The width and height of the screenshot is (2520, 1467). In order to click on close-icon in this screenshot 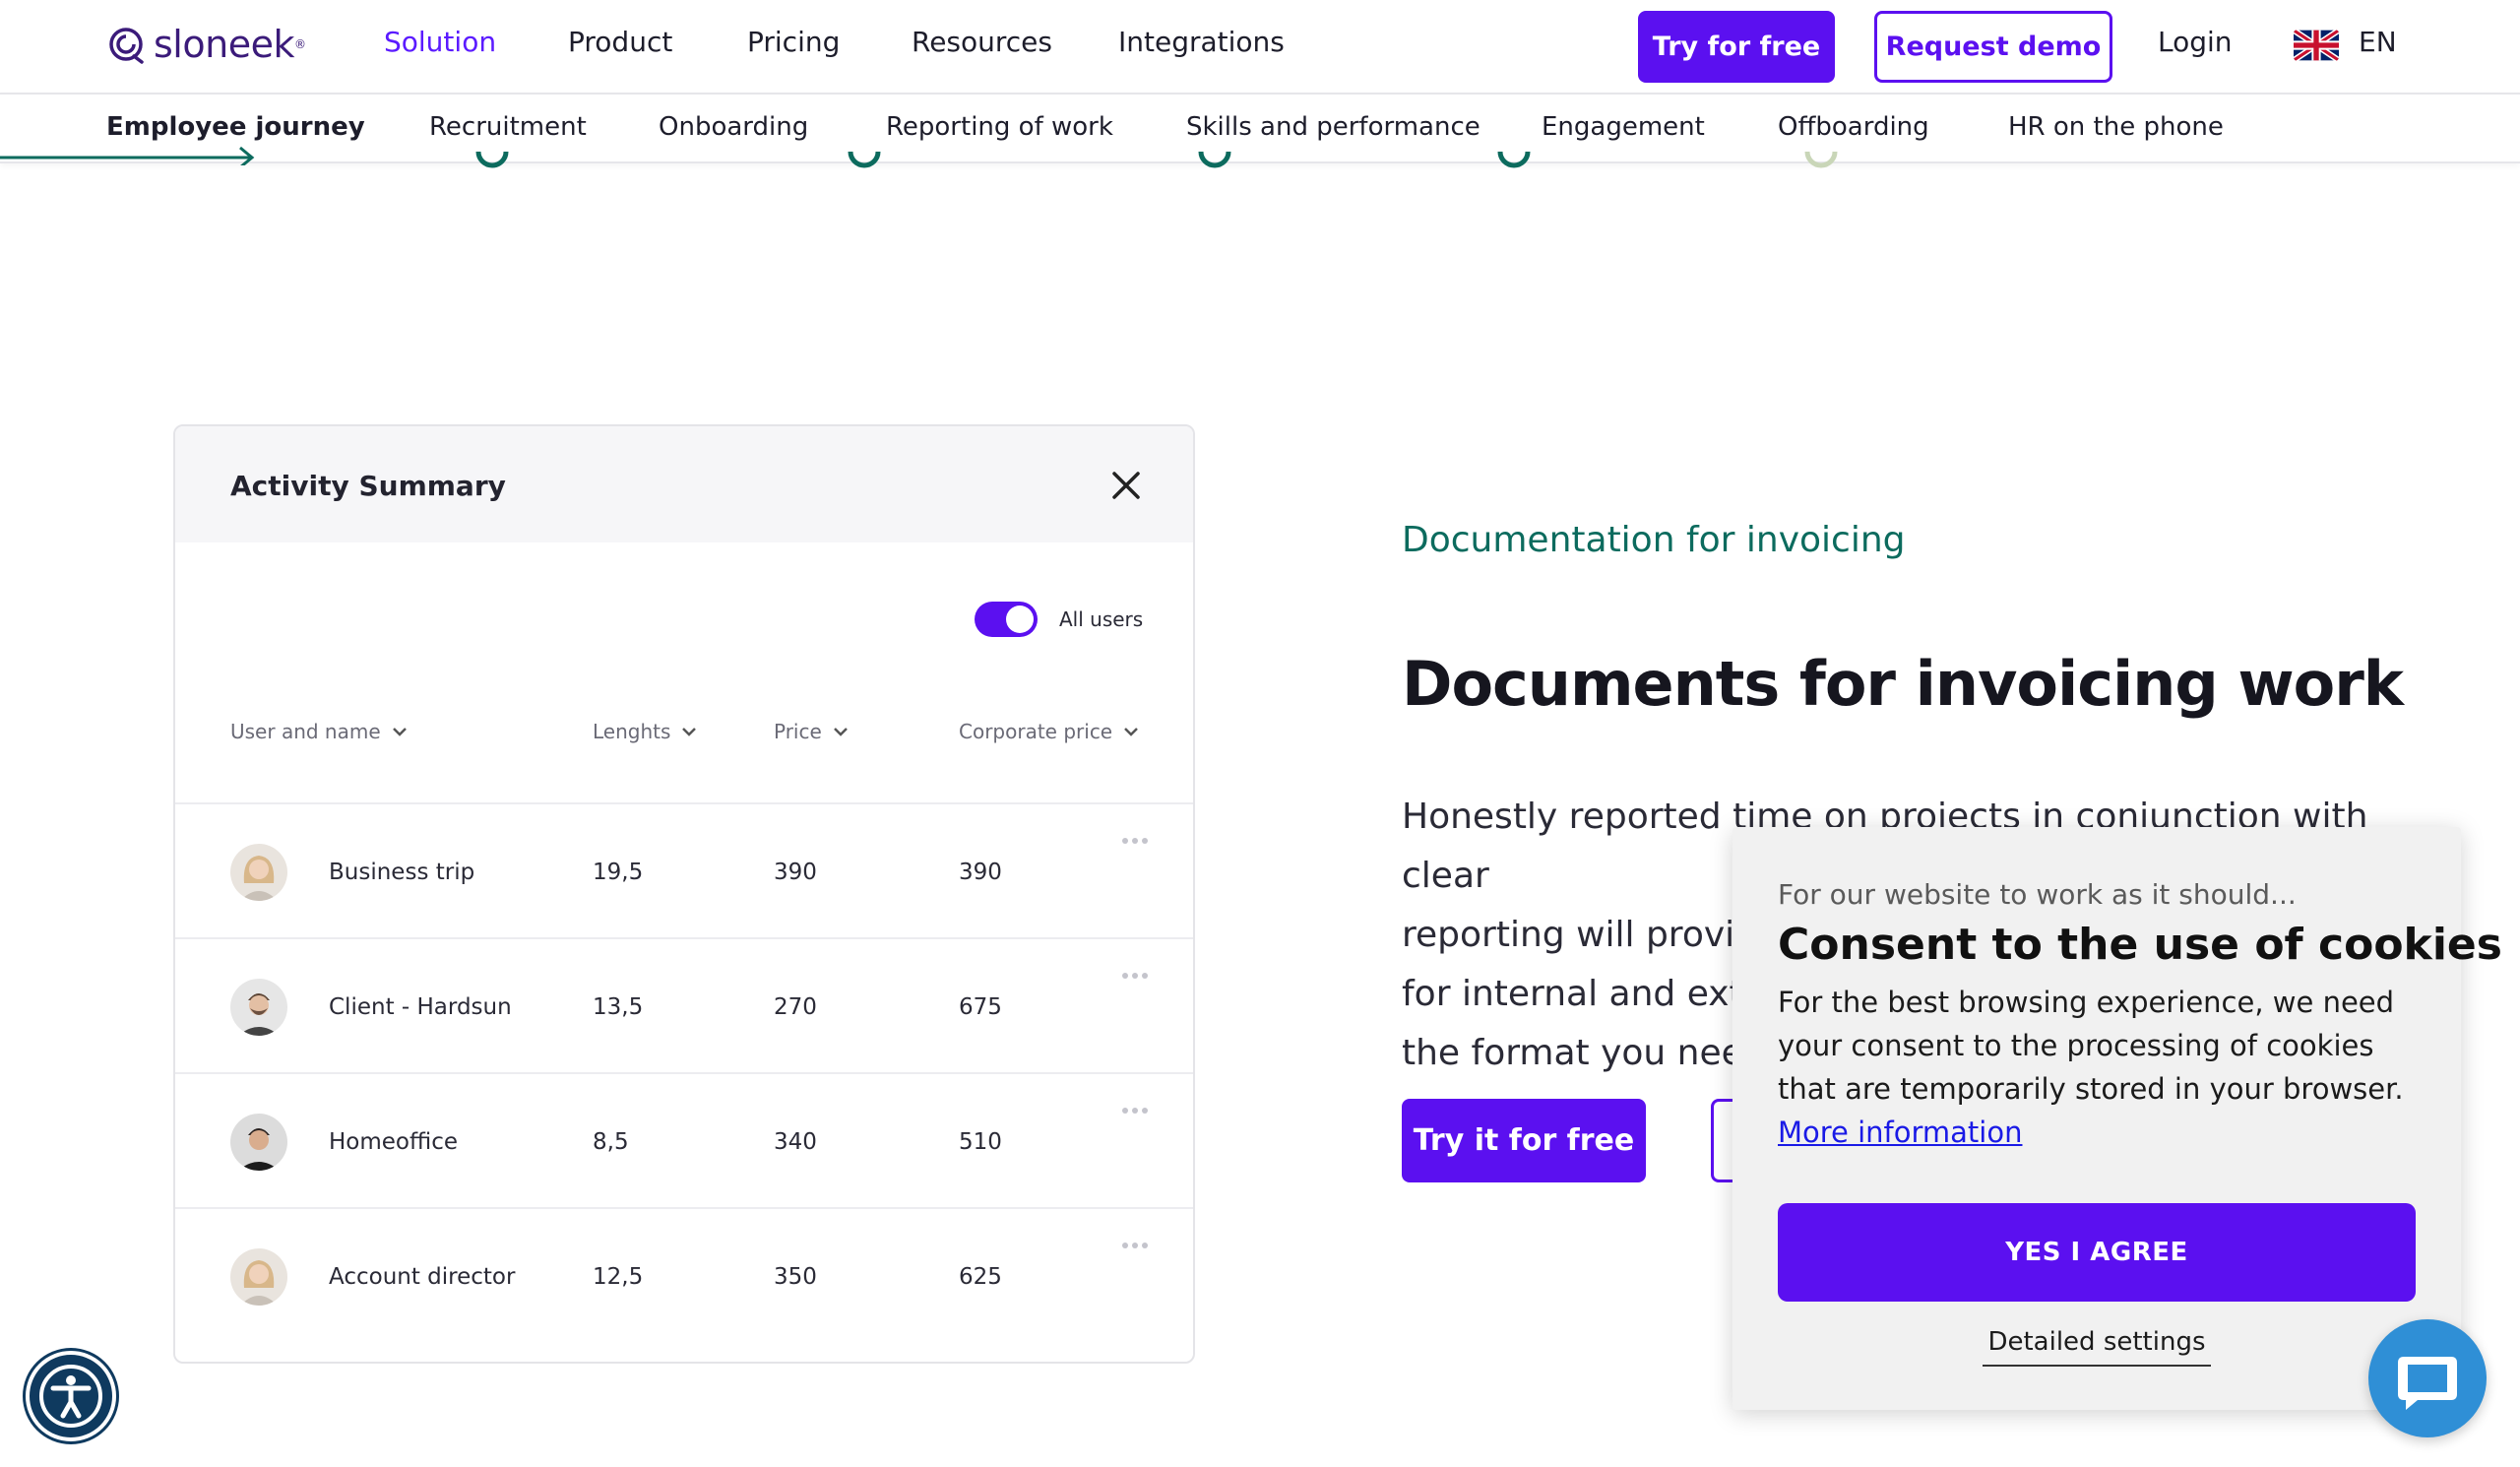, I will do `click(1126, 485)`.